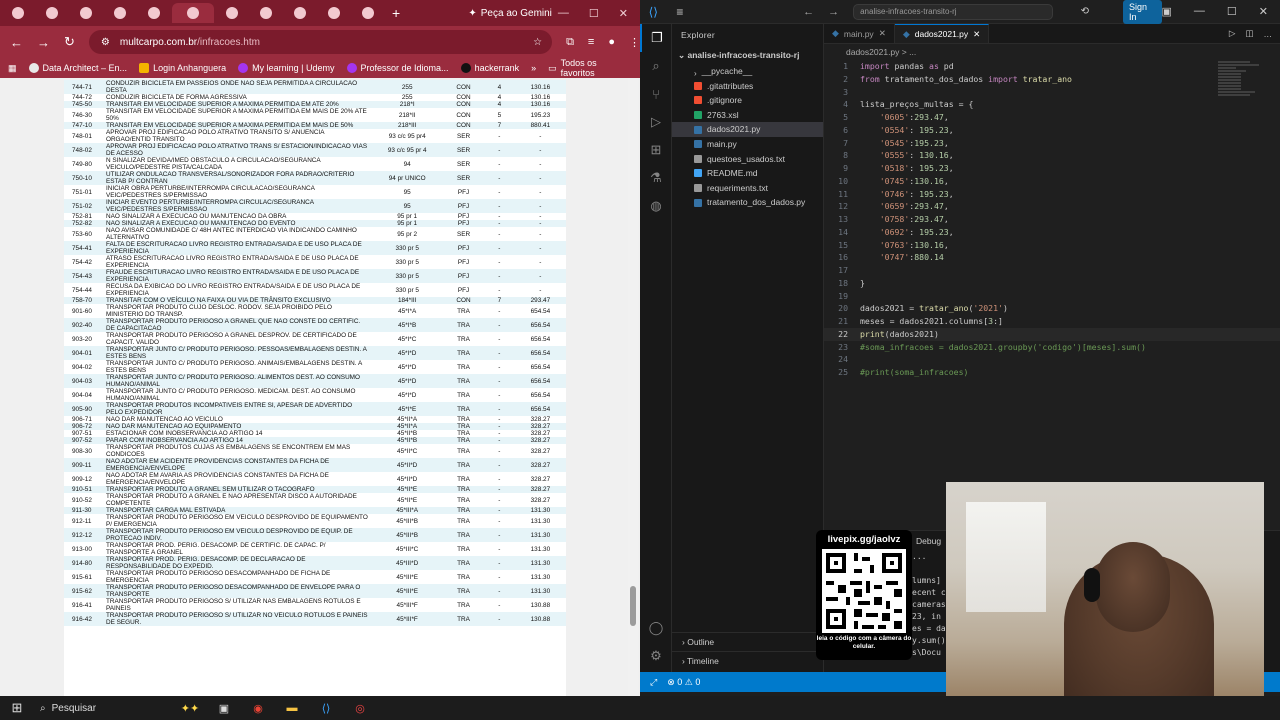 This screenshot has width=1280, height=720. What do you see at coordinates (656, 150) in the screenshot?
I see `extensions-icon: ⊞` at bounding box center [656, 150].